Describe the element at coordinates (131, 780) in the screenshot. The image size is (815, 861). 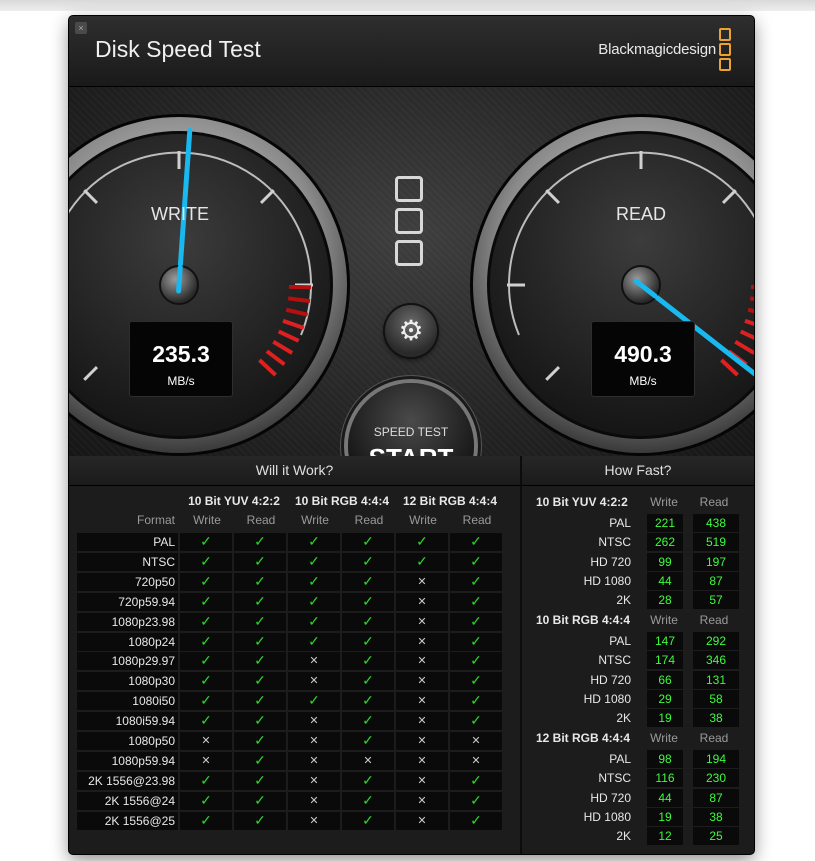
I see `format-name: 2K 1556@23.98` at that location.